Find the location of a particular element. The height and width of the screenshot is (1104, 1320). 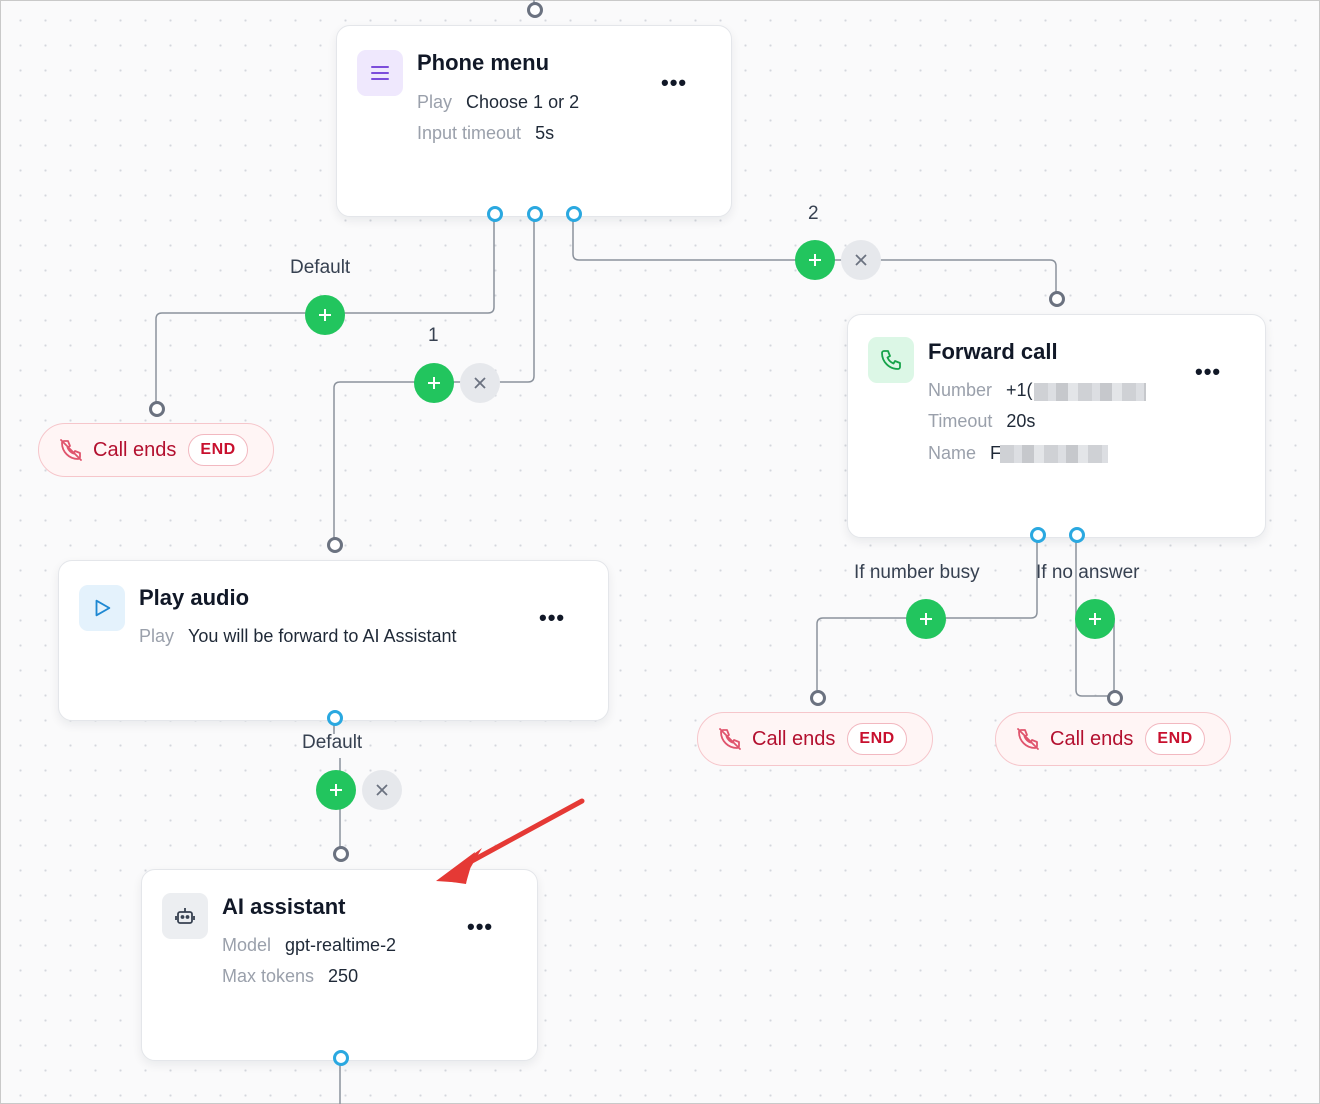

ai-assistant-more-button: ••• is located at coordinates (480, 927).